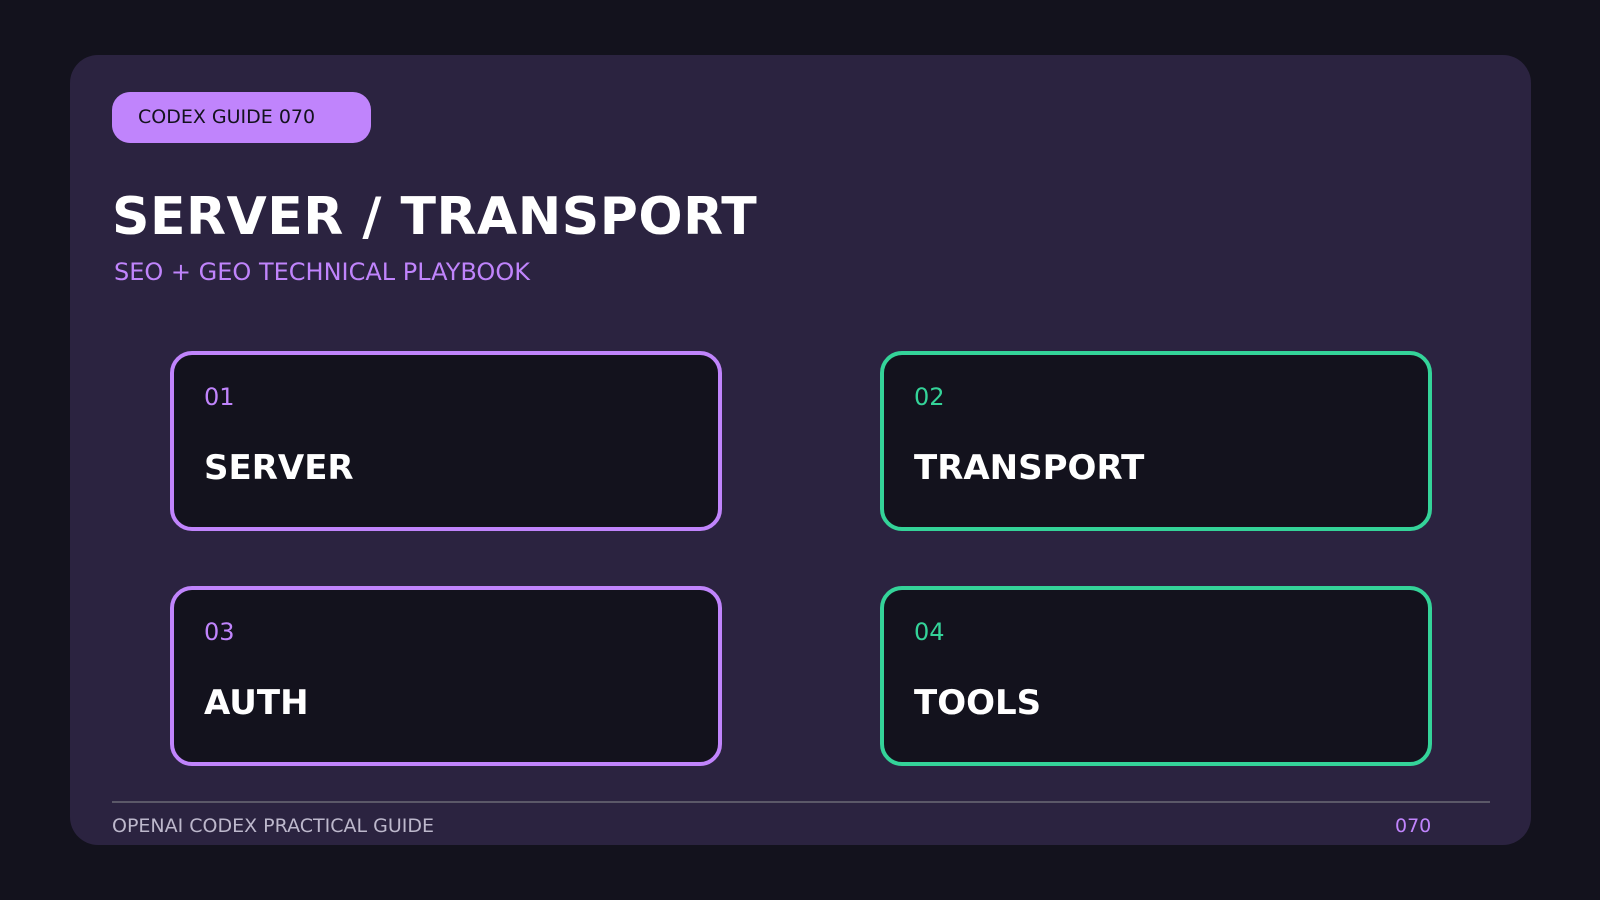 This screenshot has width=1600, height=900. What do you see at coordinates (446, 676) in the screenshot?
I see `card-auth: 03 AUTH` at bounding box center [446, 676].